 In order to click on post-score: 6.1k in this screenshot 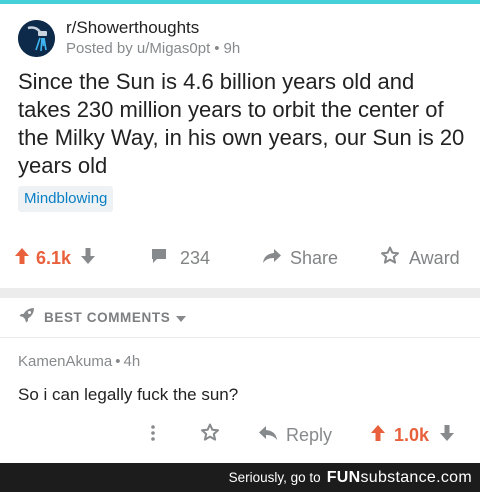, I will do `click(54, 257)`.